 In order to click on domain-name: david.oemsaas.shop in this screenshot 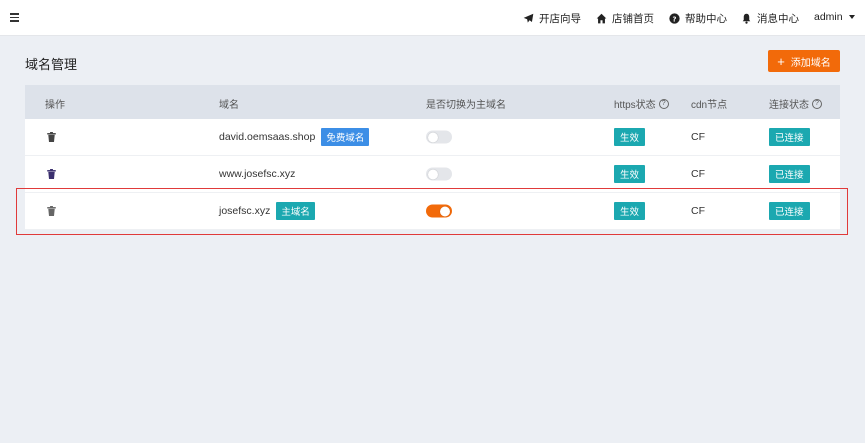, I will do `click(267, 137)`.